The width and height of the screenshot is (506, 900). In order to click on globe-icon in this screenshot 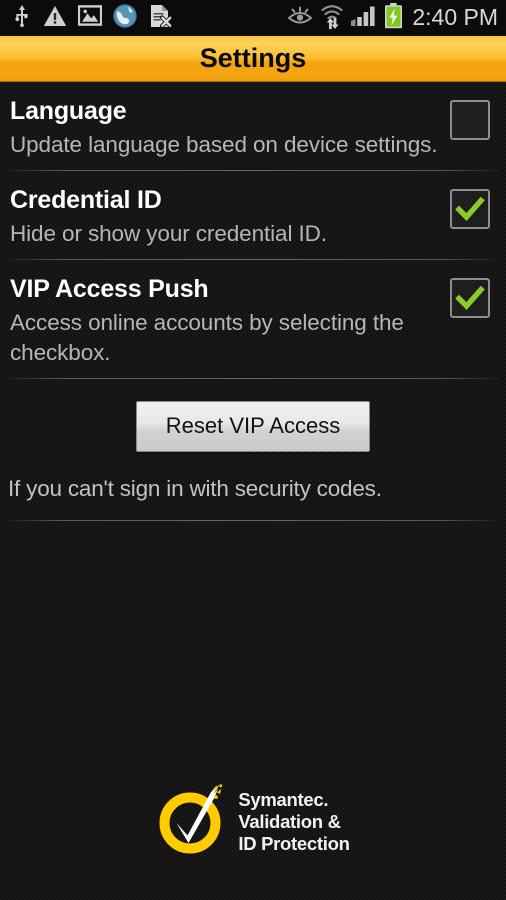, I will do `click(125, 18)`.